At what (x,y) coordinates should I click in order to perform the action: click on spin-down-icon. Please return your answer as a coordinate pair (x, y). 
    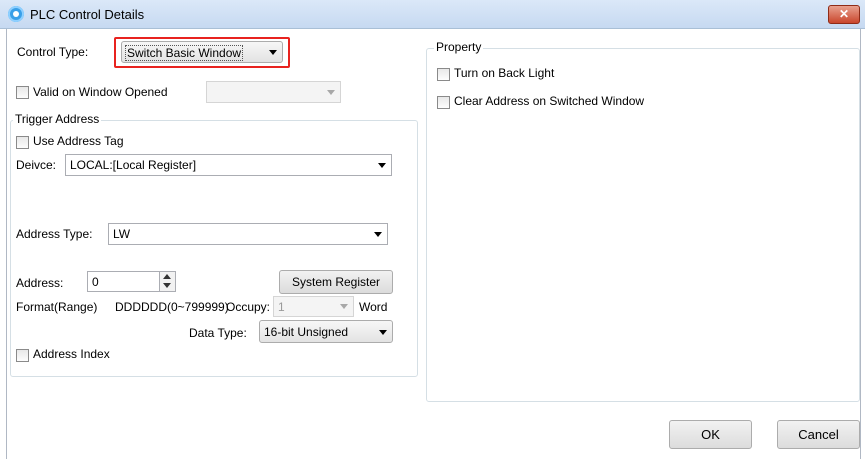
    Looking at the image, I should click on (167, 285).